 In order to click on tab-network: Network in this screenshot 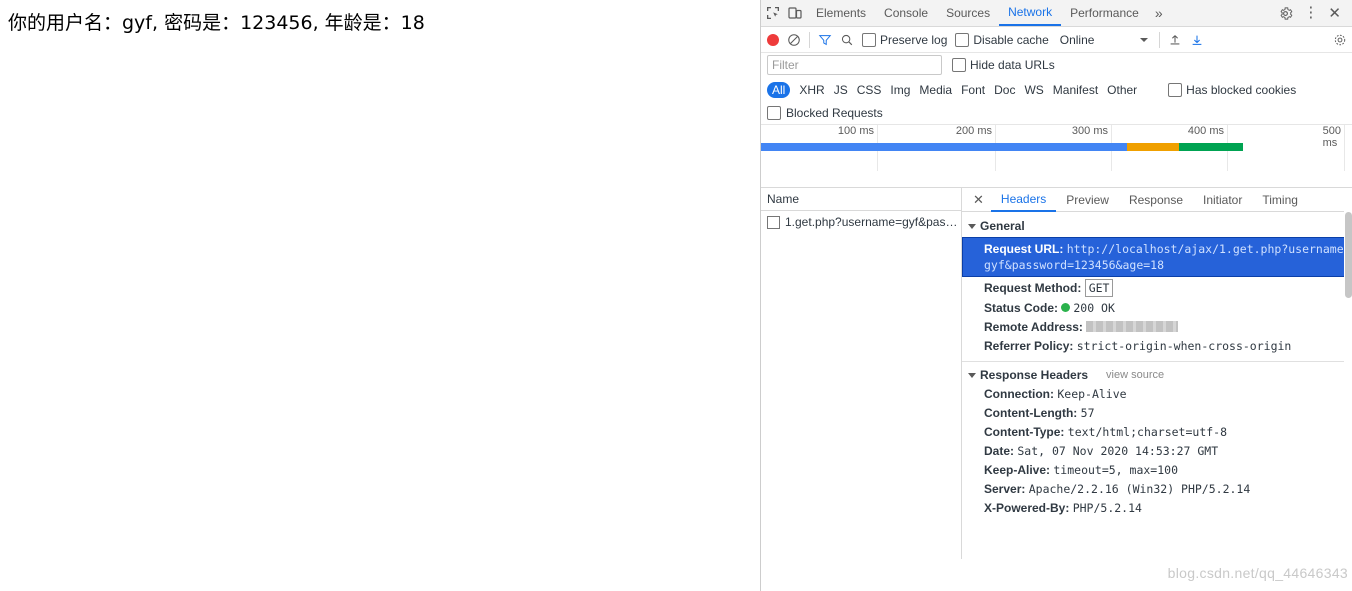, I will do `click(1030, 13)`.